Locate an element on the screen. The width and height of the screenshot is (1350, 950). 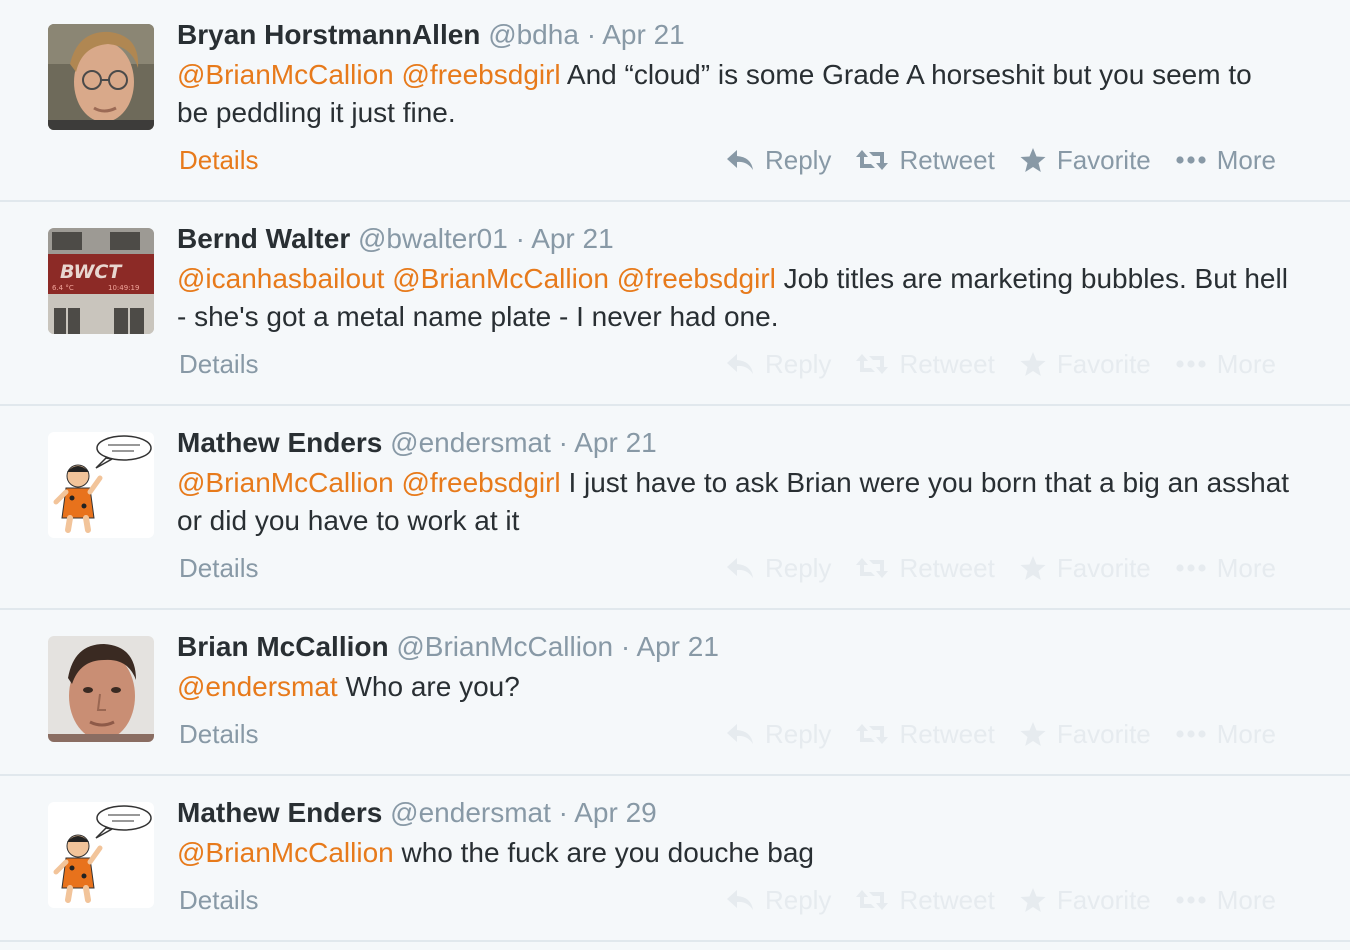
user-handle: @BrianMcCallion is located at coordinates (504, 646).